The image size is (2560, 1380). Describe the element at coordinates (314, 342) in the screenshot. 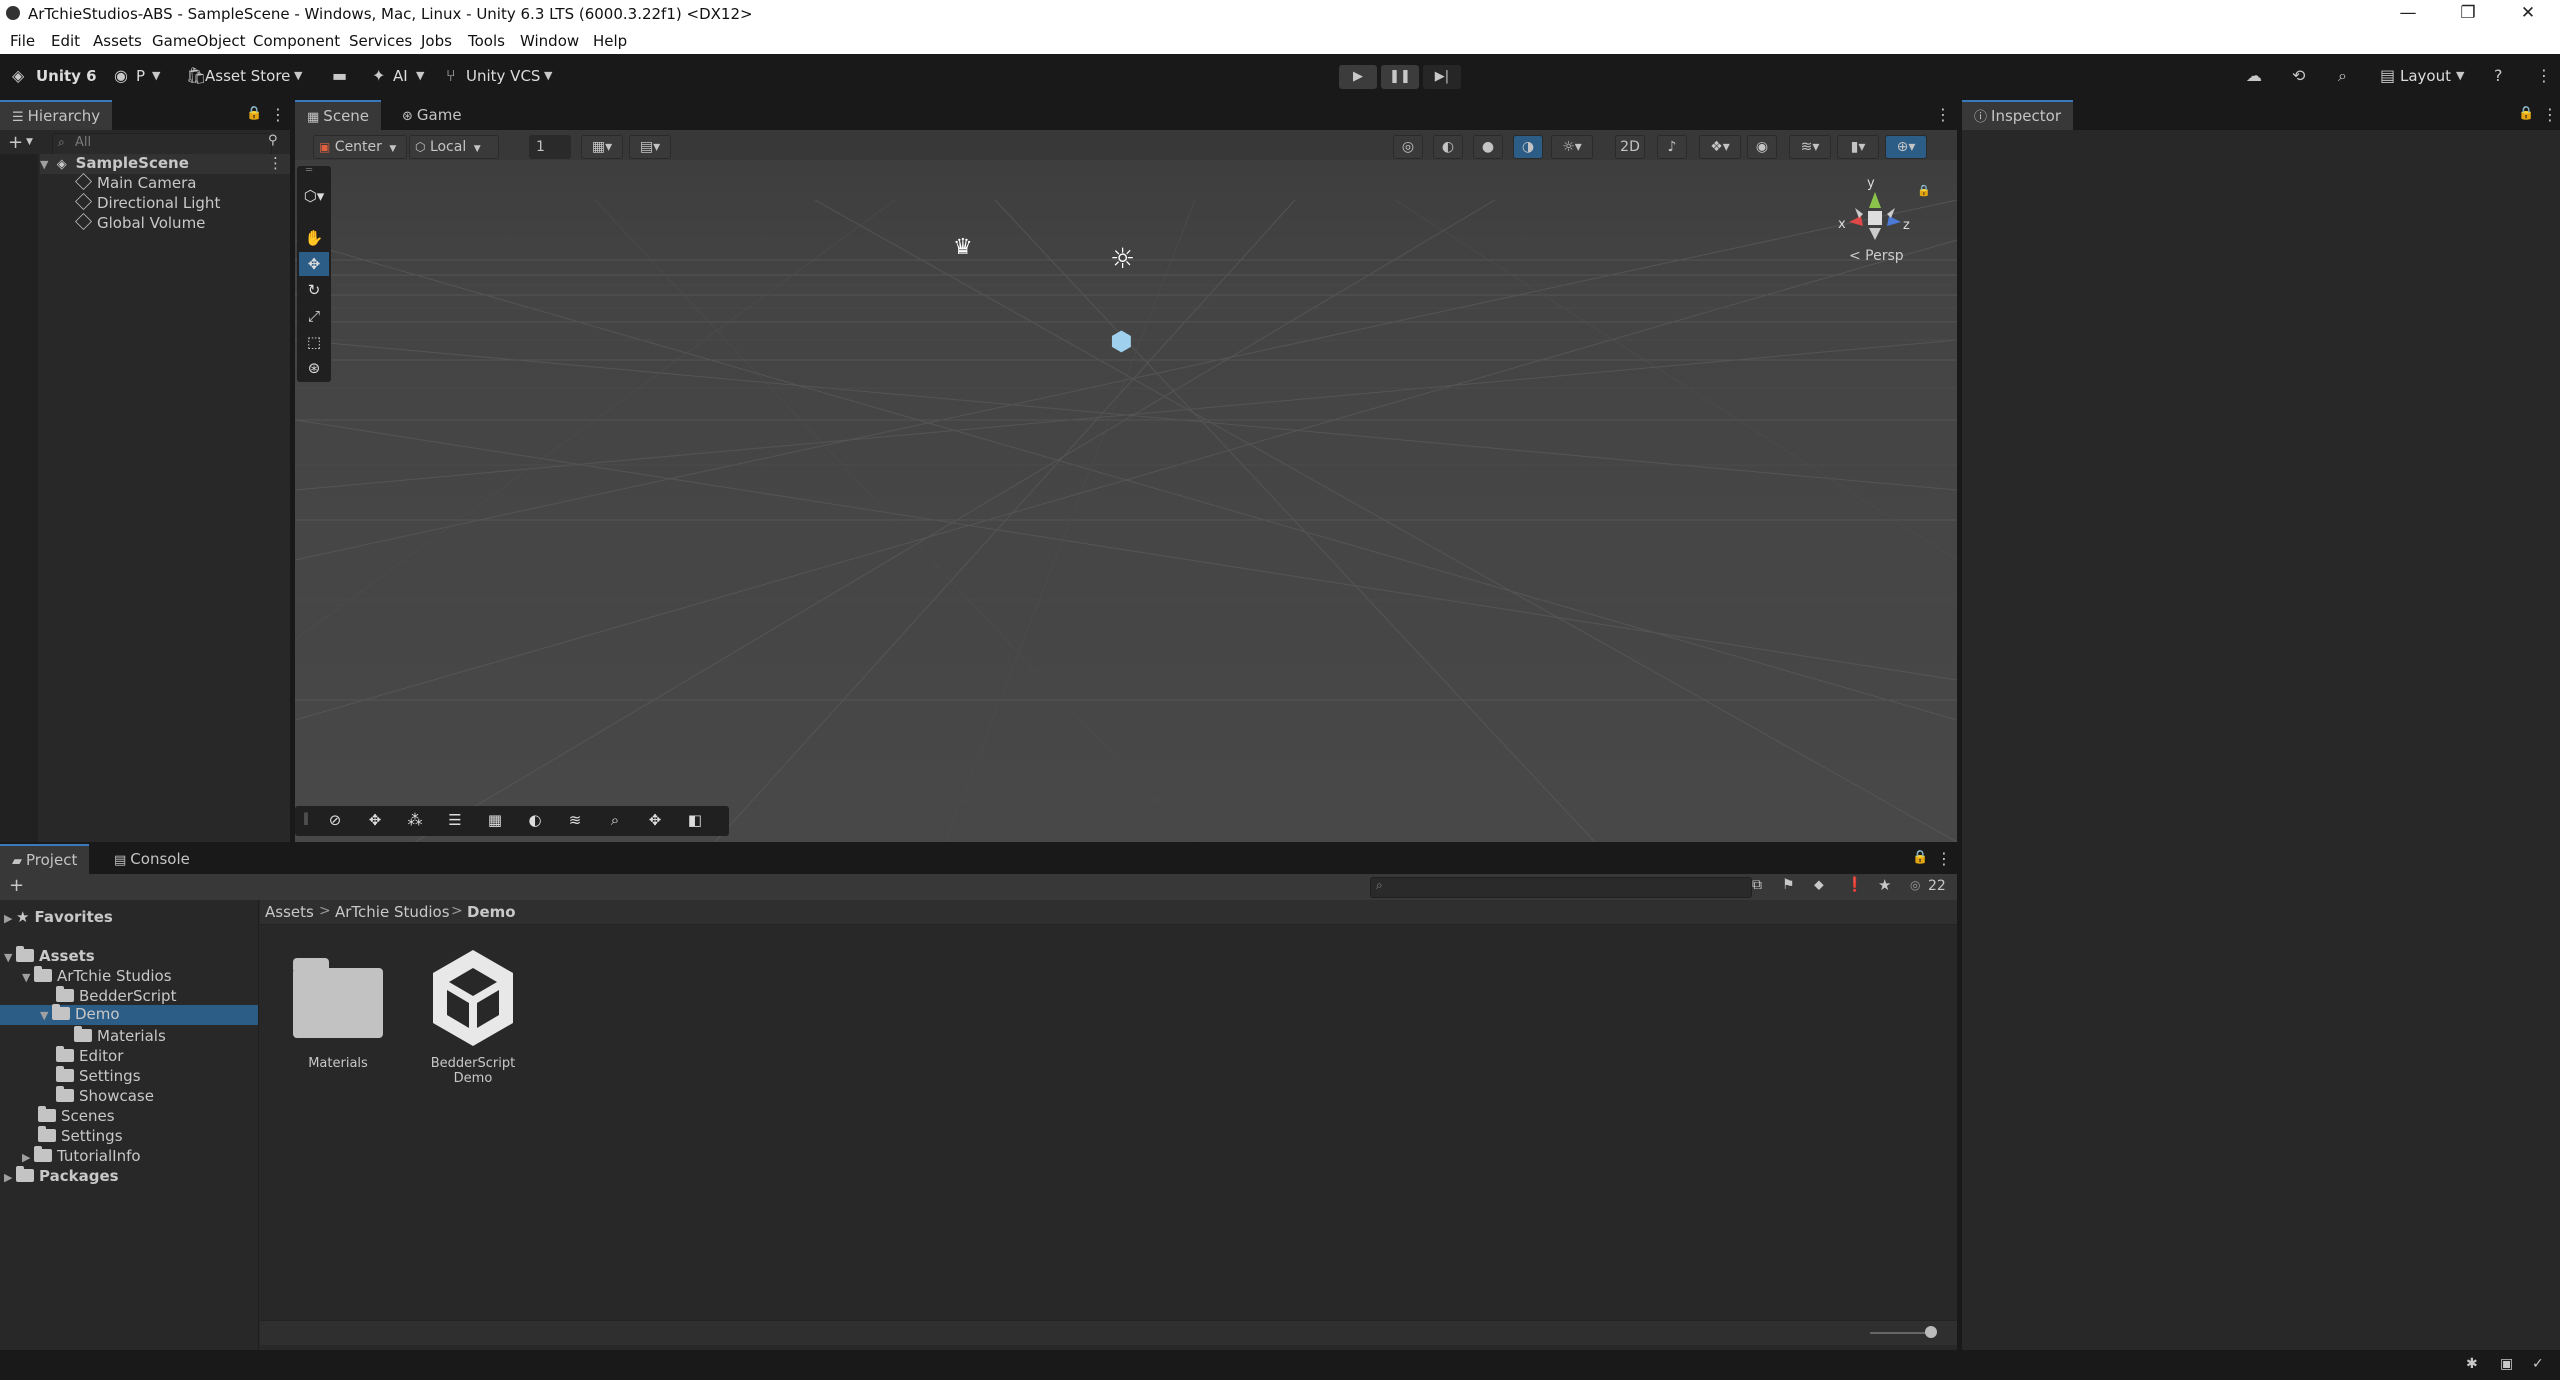

I see `rect-tool-button: ⬚` at that location.